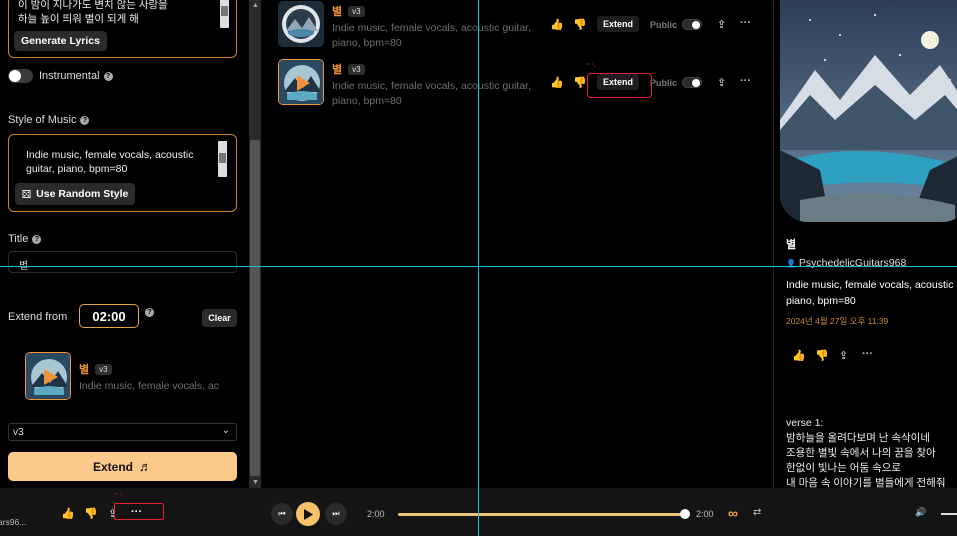 This screenshot has height=536, width=957. What do you see at coordinates (949, 514) in the screenshot?
I see `volume-slider` at bounding box center [949, 514].